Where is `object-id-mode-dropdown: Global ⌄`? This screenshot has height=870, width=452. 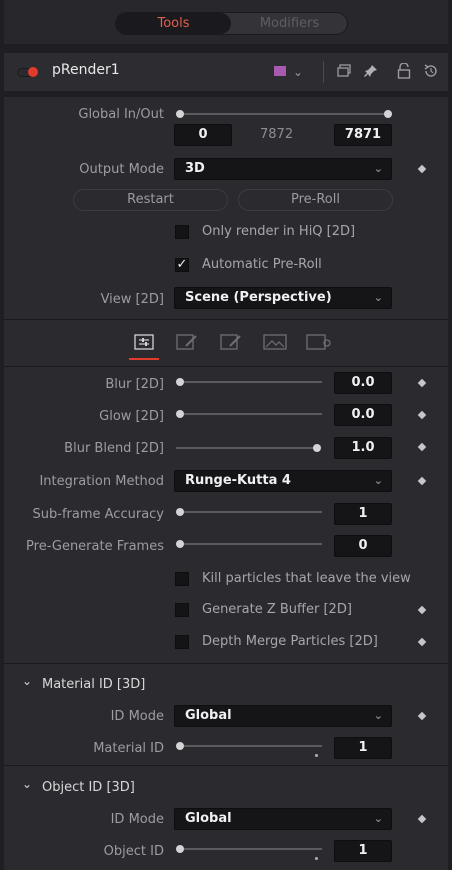 object-id-mode-dropdown: Global ⌄ is located at coordinates (283, 819).